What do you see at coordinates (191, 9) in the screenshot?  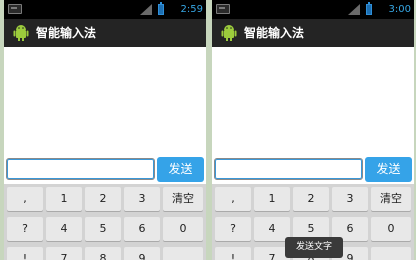 I see `status-time: 2:59` at bounding box center [191, 9].